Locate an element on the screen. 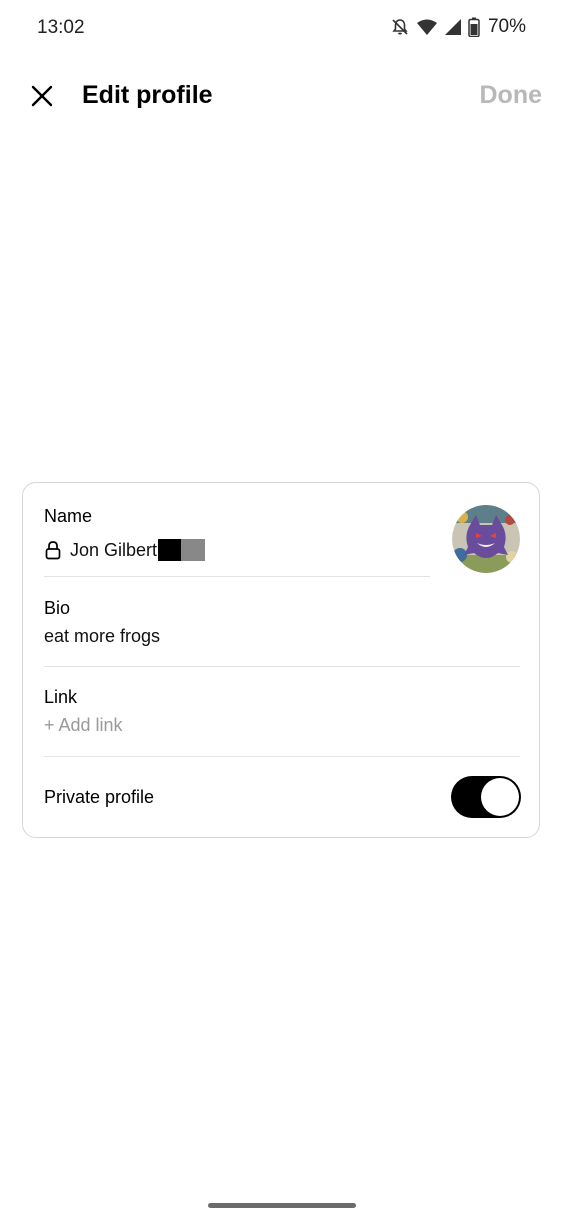 This screenshot has height=1222, width=564. toggle-knob is located at coordinates (500, 797).